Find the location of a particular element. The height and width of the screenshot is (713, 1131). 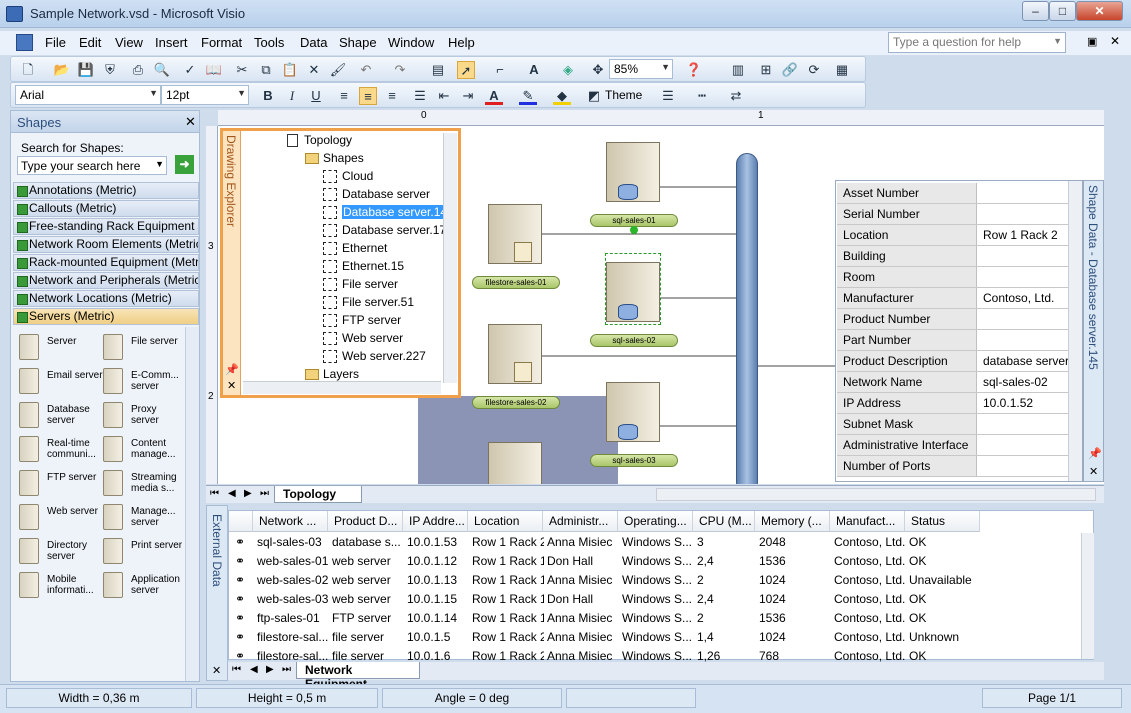

shape-data-scrollbar is located at coordinates (1075, 331).